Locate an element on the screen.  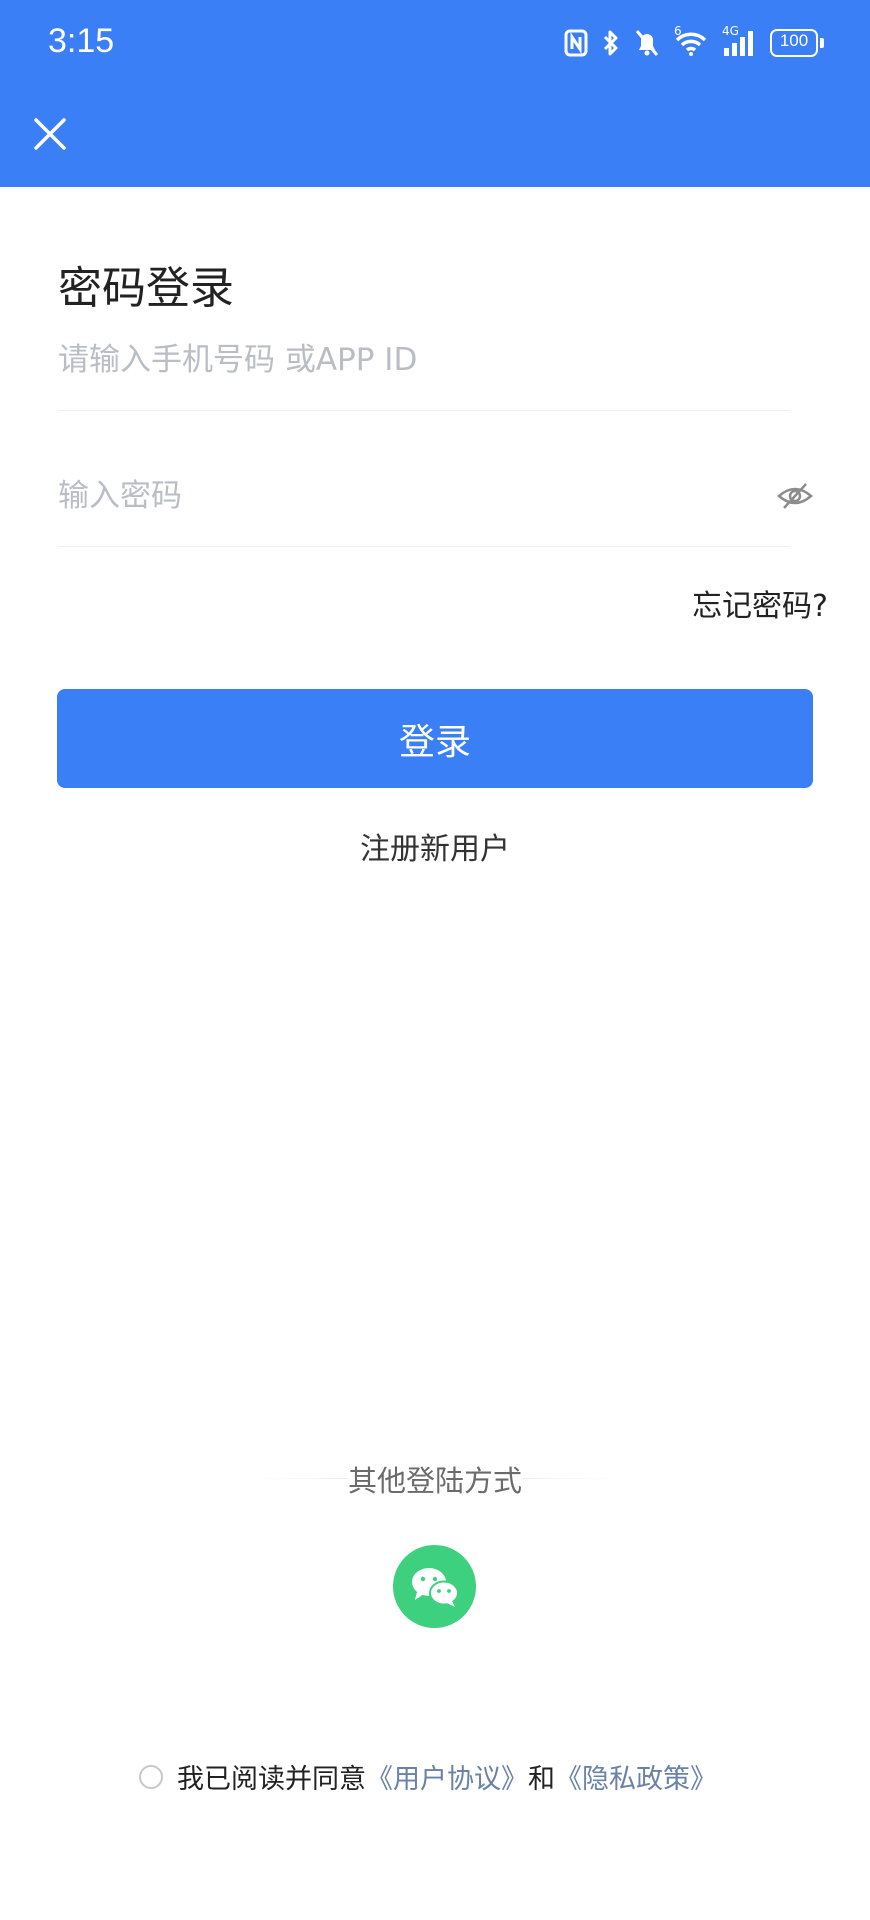
agreement-row: 我已阅读并同意 《用户协议》 和 《隐私政策》 is located at coordinates (428, 1776).